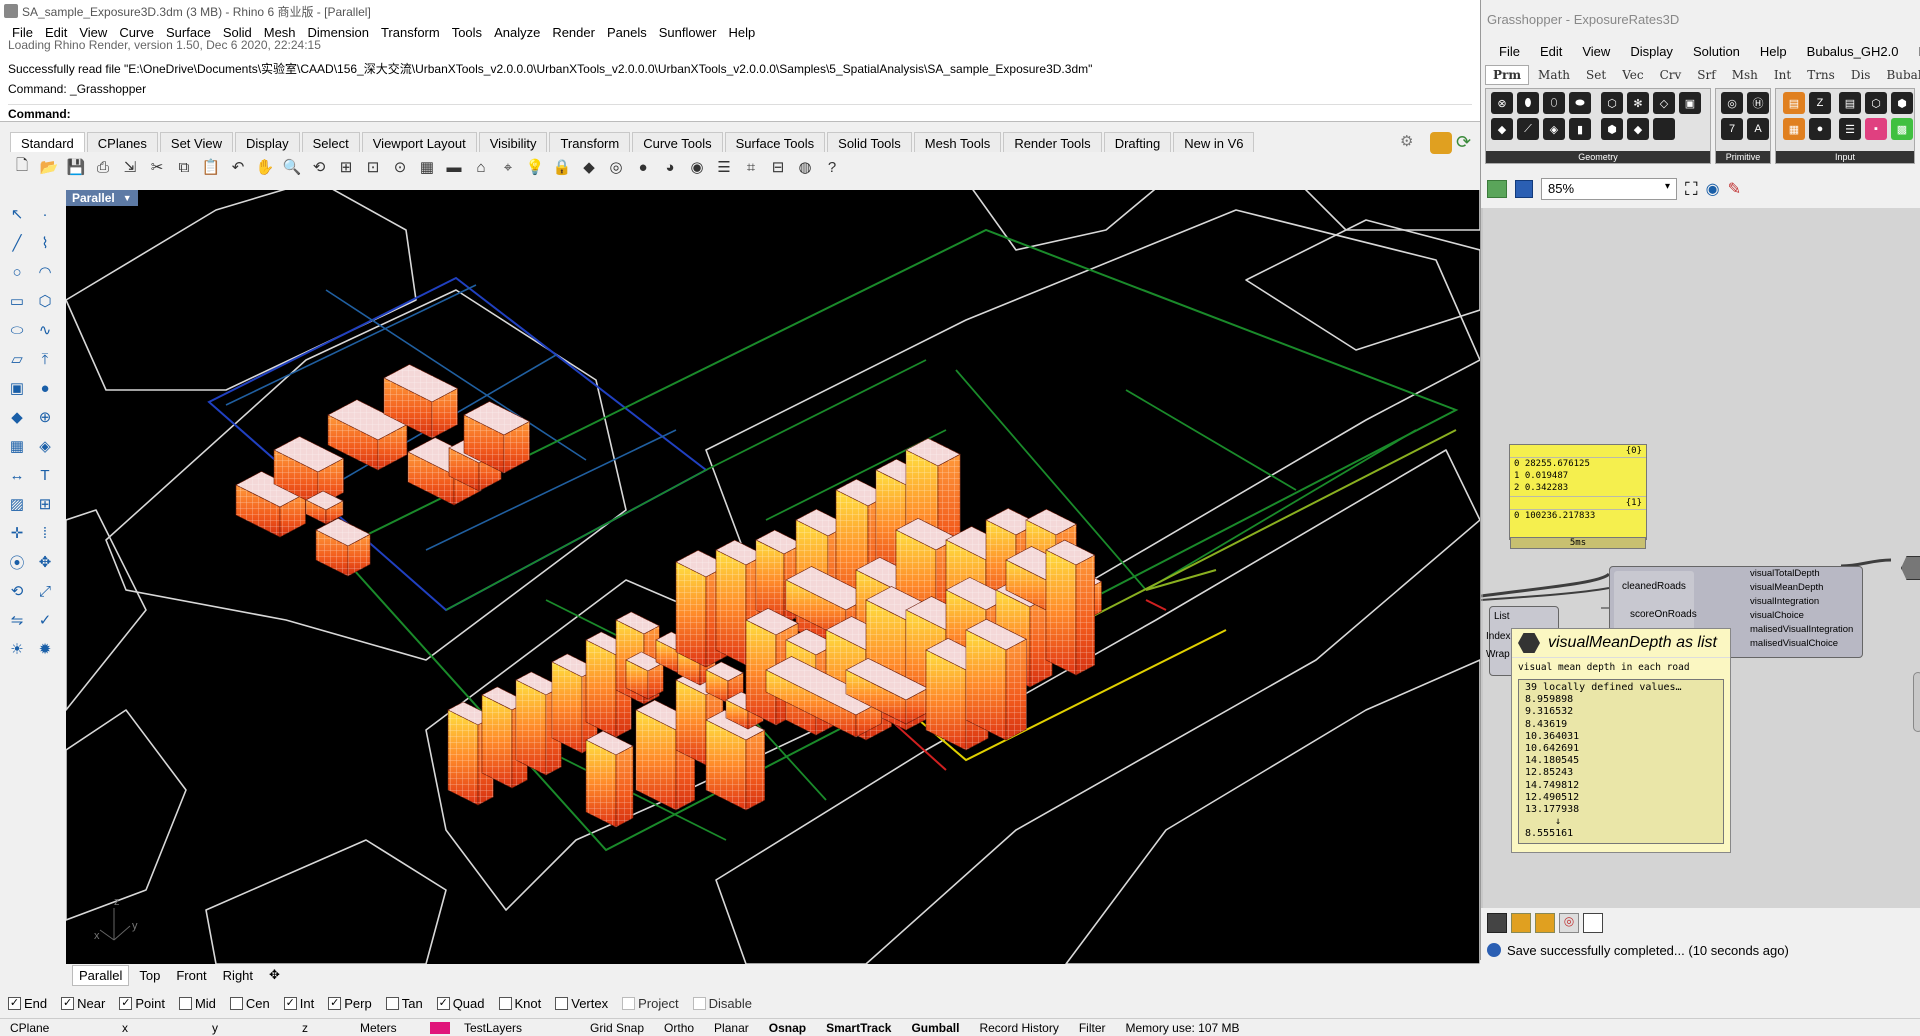 This screenshot has height=1036, width=1920. What do you see at coordinates (47, 142) in the screenshot?
I see `tab-standard: Standard` at bounding box center [47, 142].